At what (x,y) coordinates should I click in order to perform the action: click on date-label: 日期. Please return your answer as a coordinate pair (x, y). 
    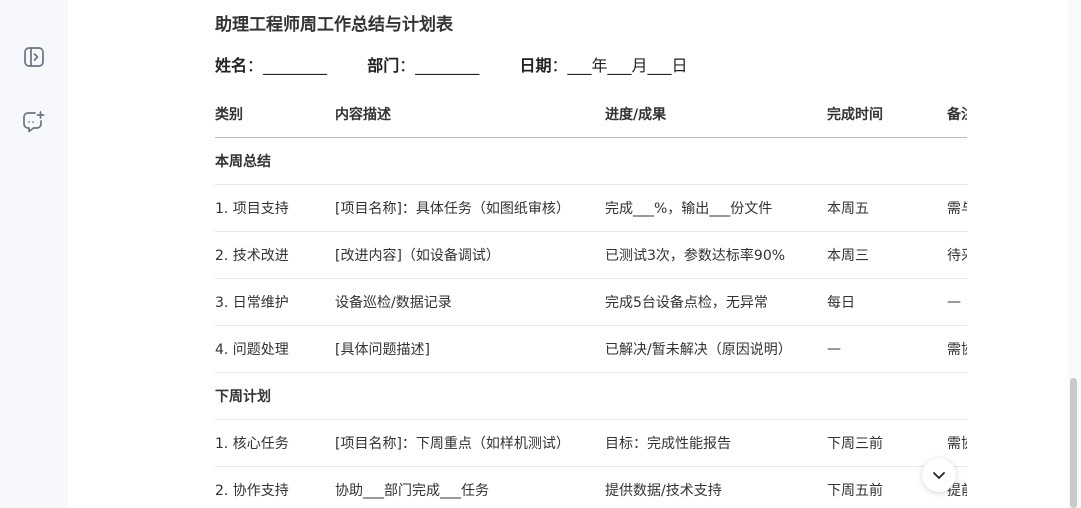
    Looking at the image, I should click on (535, 65).